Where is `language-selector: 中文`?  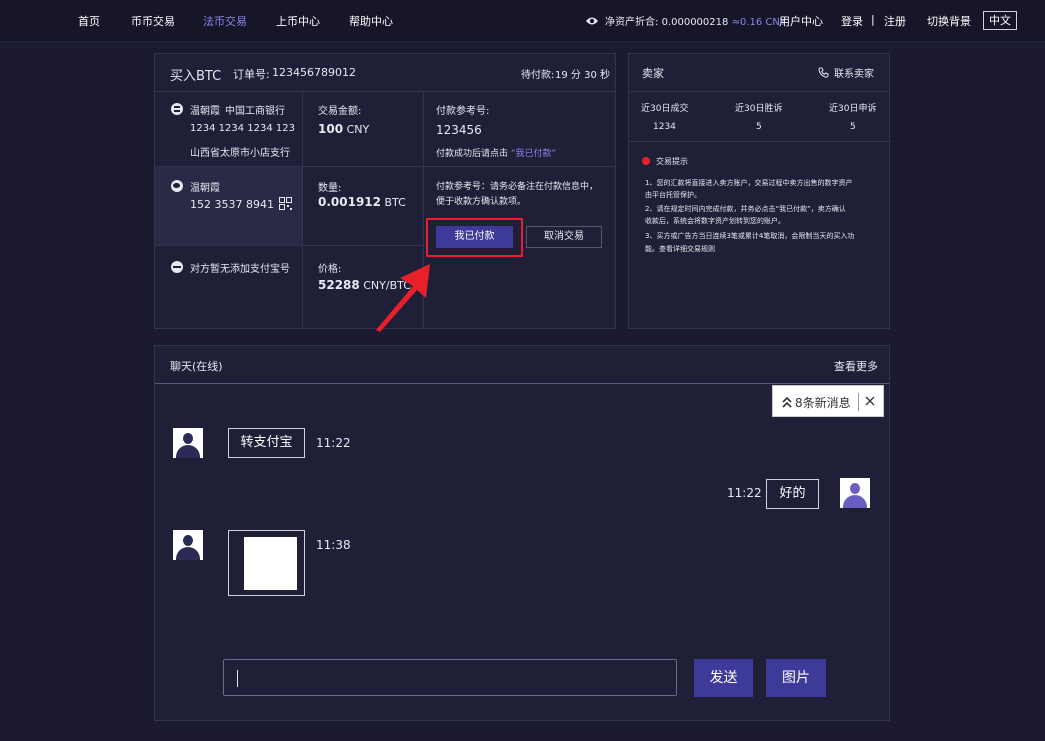
language-selector: 中文 is located at coordinates (1000, 20).